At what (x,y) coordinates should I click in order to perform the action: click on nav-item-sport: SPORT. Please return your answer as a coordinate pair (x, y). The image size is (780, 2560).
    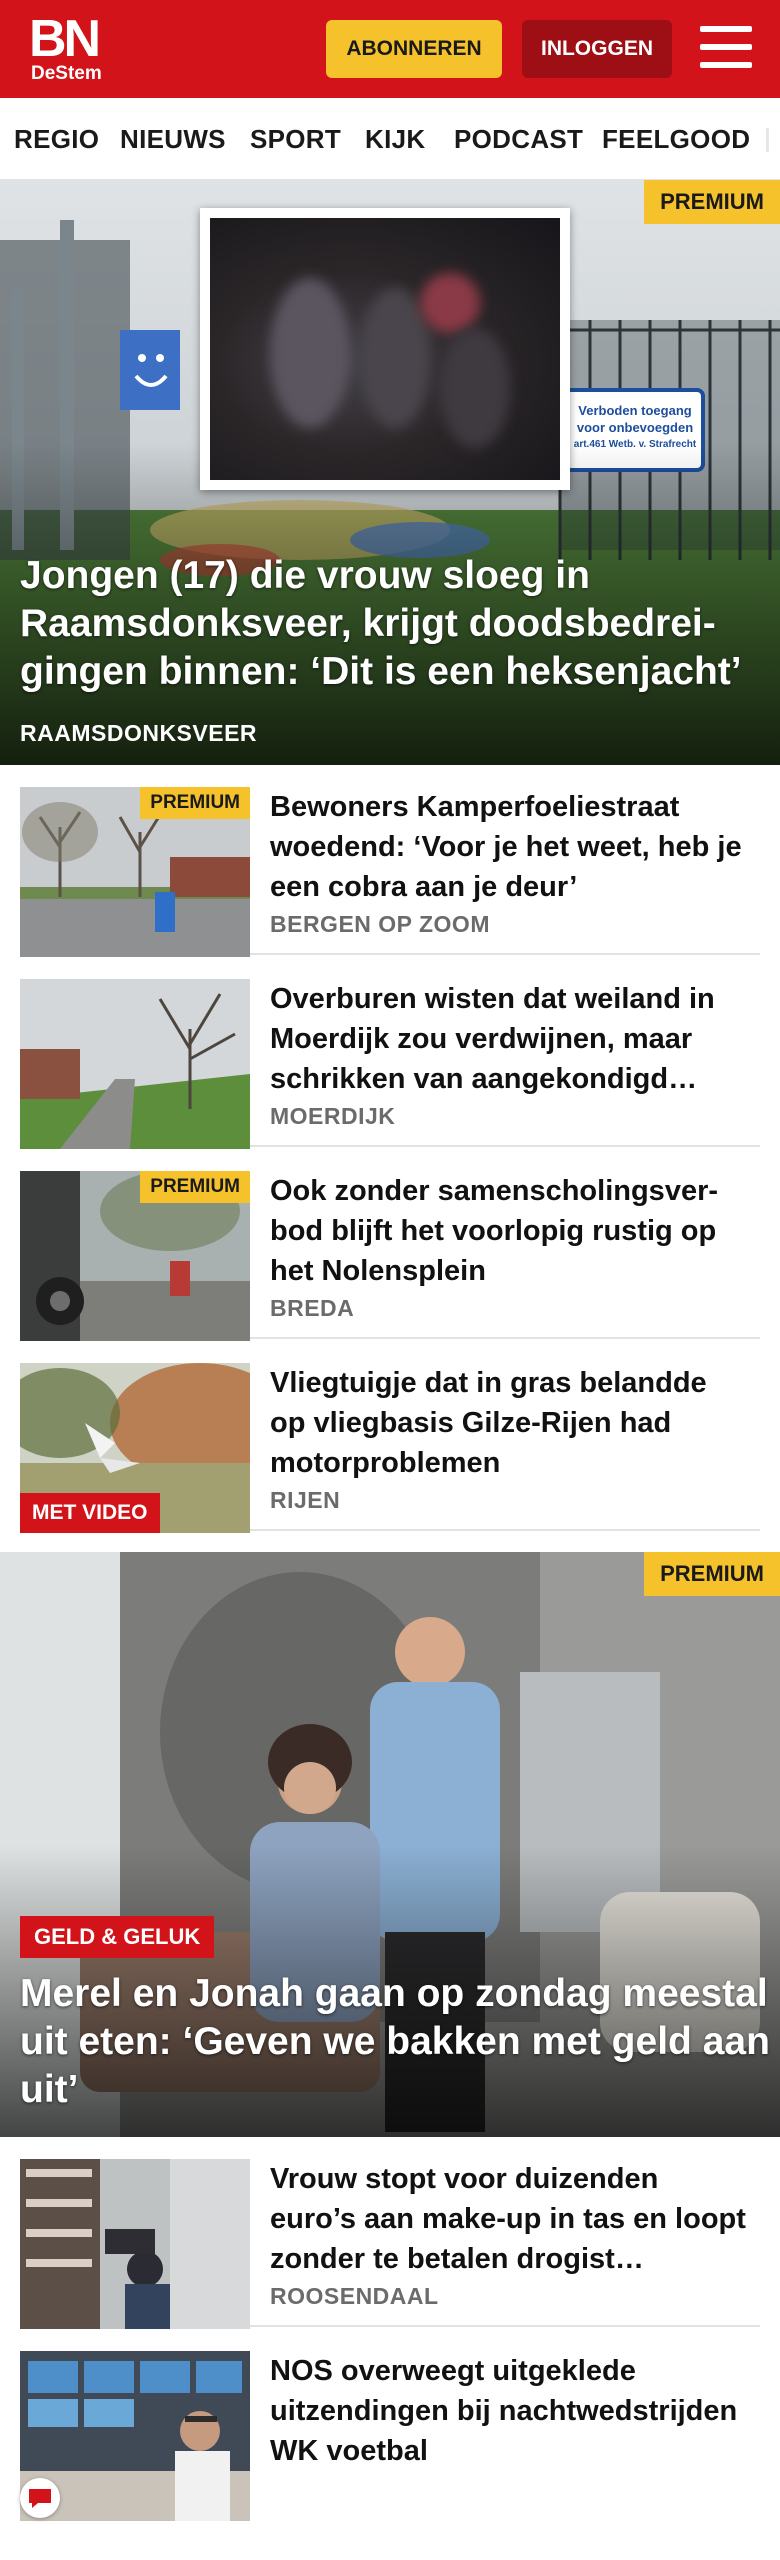
    Looking at the image, I should click on (295, 139).